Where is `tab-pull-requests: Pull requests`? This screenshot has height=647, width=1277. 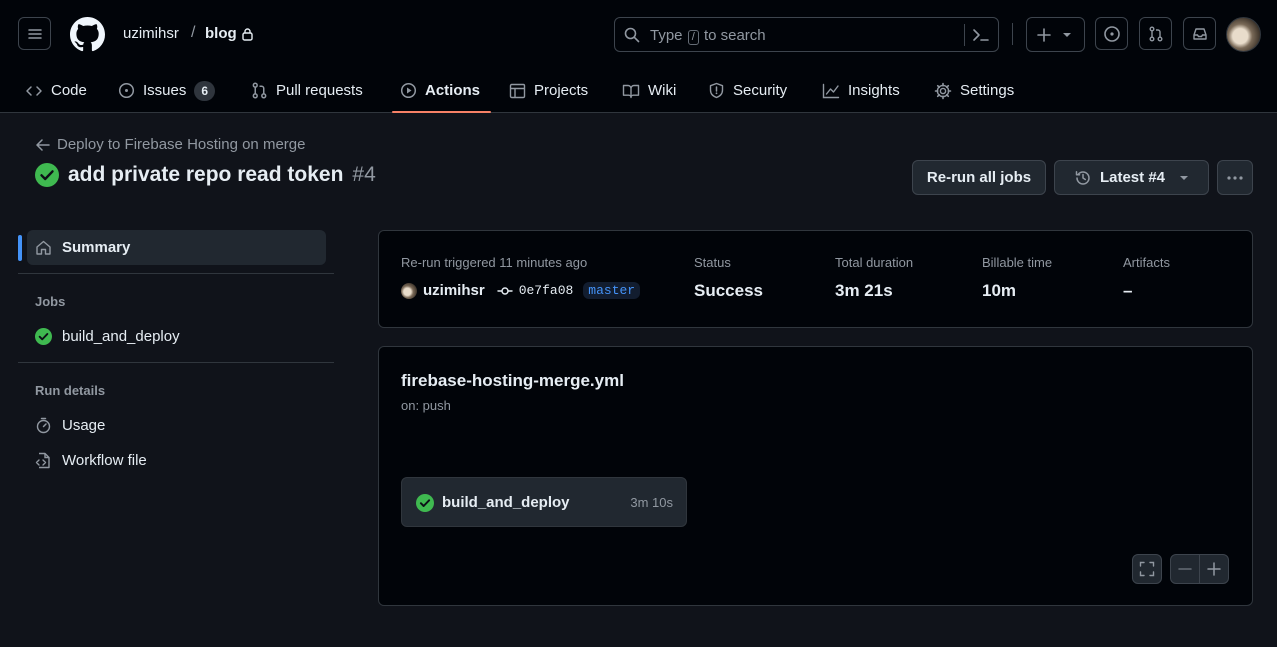
tab-pull-requests: Pull requests is located at coordinates (307, 90).